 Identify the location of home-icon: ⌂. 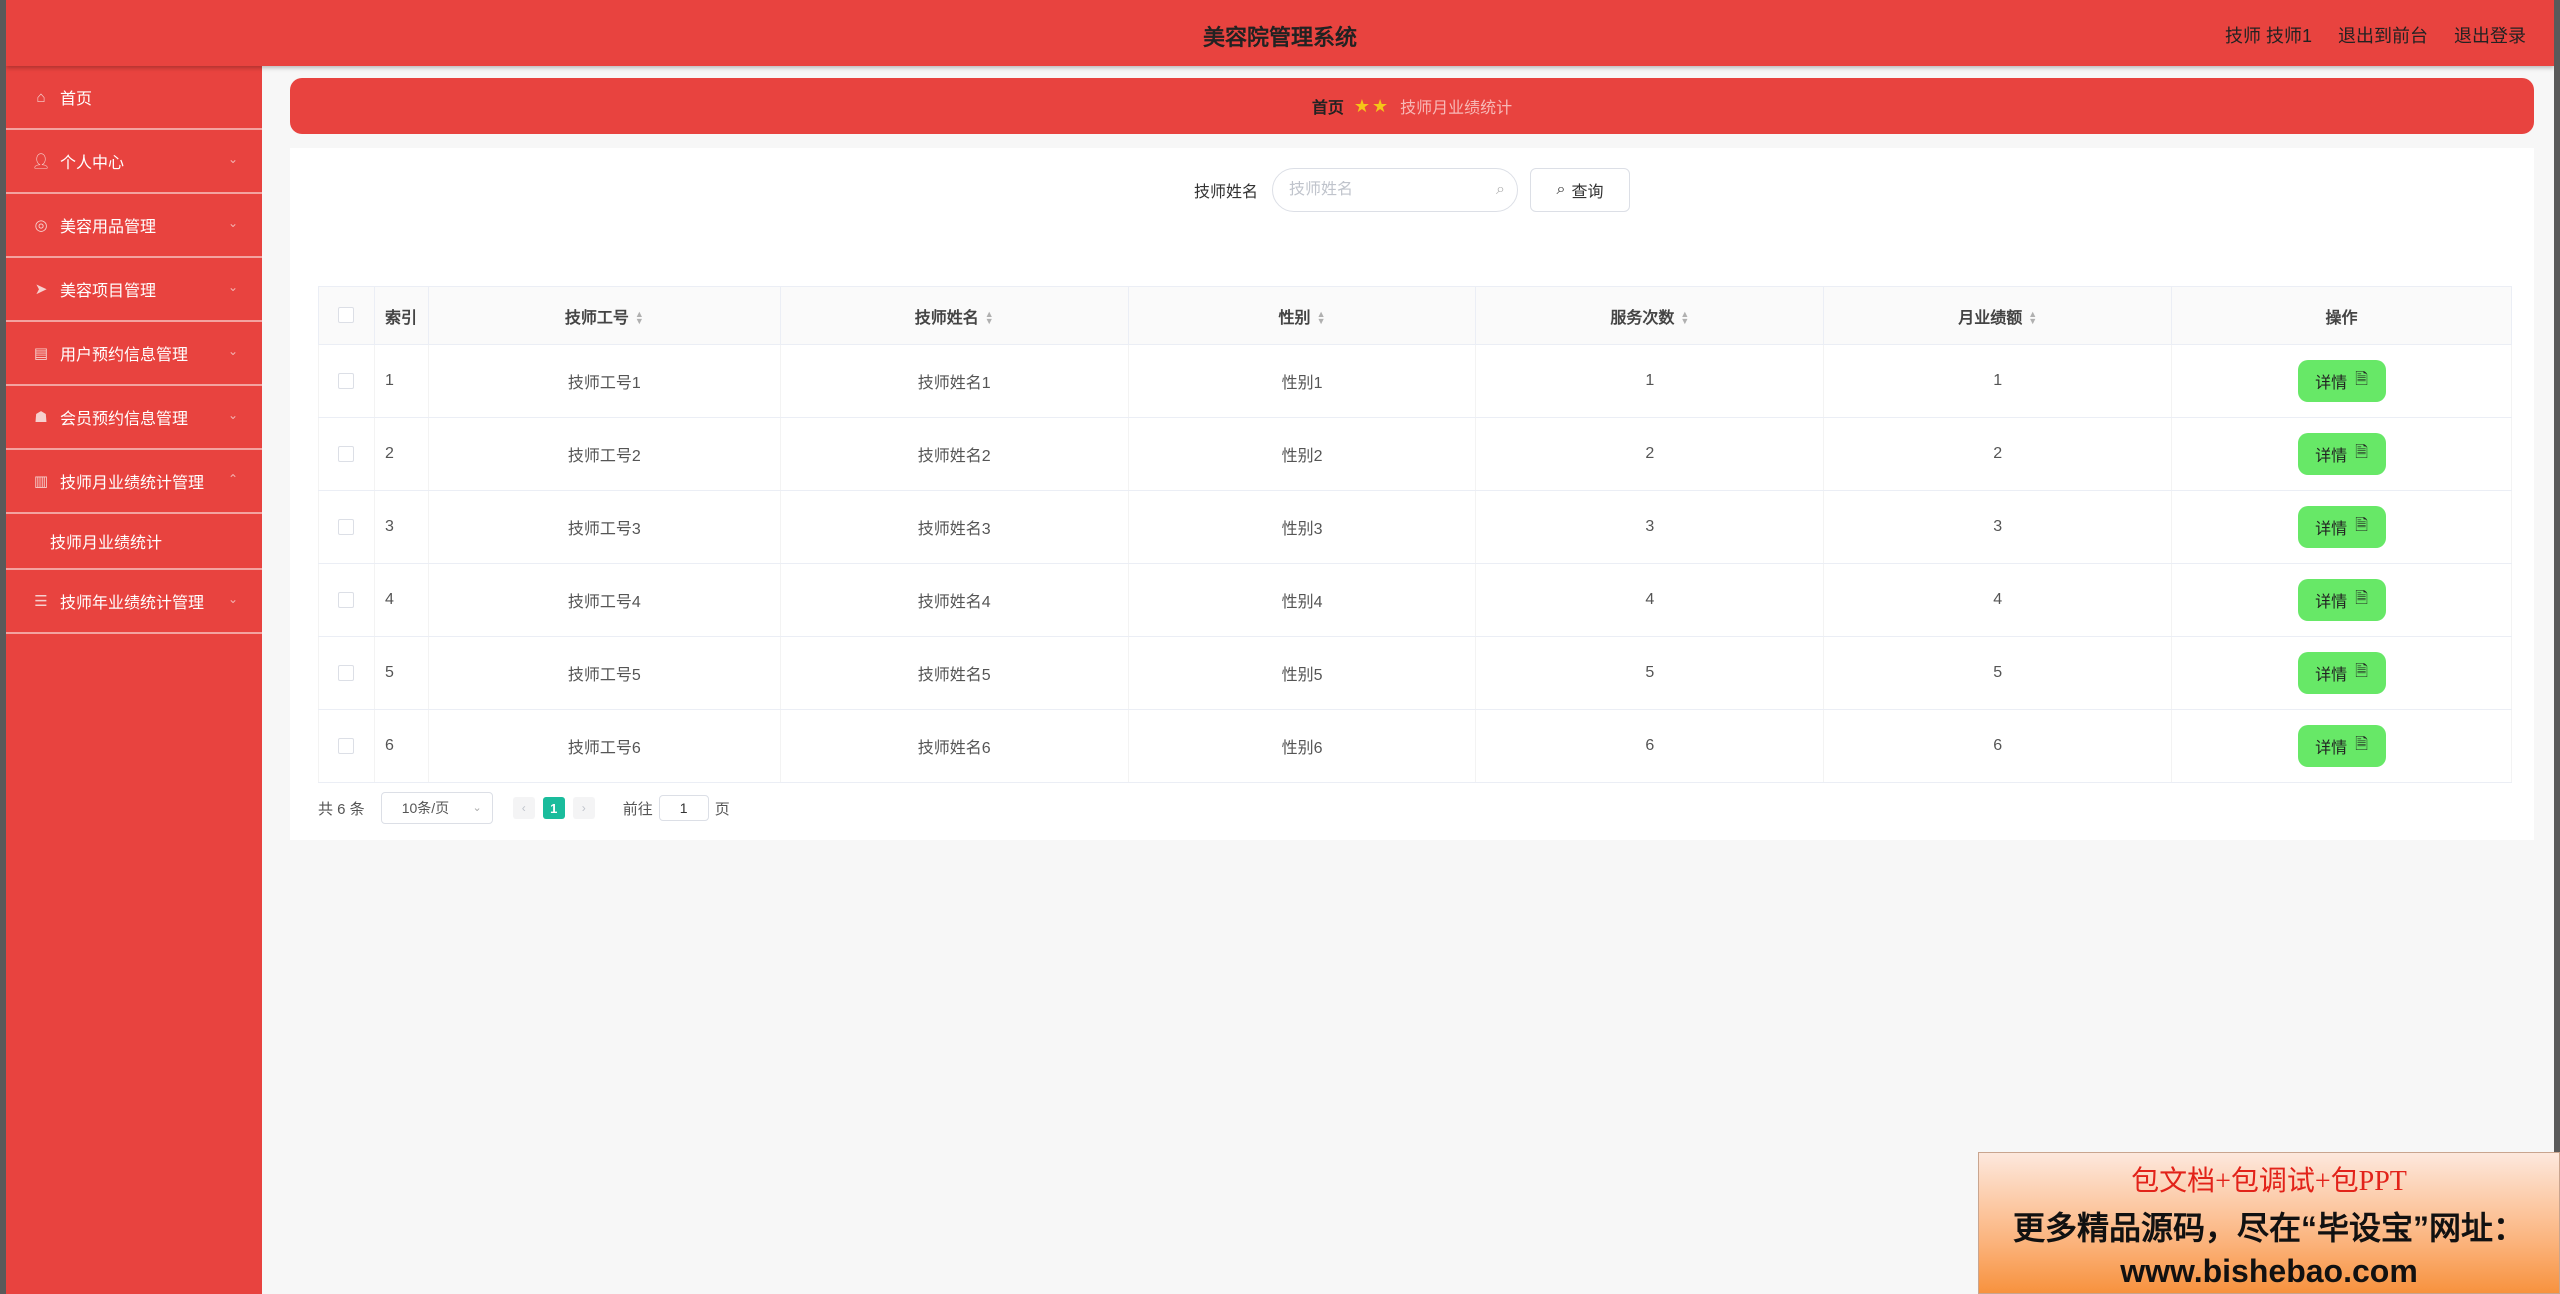
(41, 97).